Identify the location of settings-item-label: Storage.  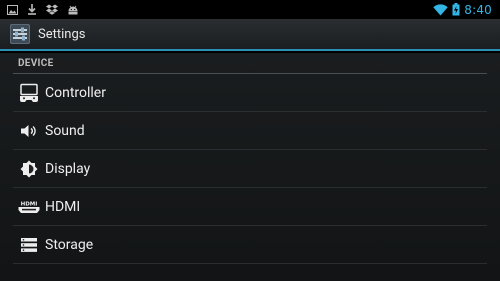
(69, 244).